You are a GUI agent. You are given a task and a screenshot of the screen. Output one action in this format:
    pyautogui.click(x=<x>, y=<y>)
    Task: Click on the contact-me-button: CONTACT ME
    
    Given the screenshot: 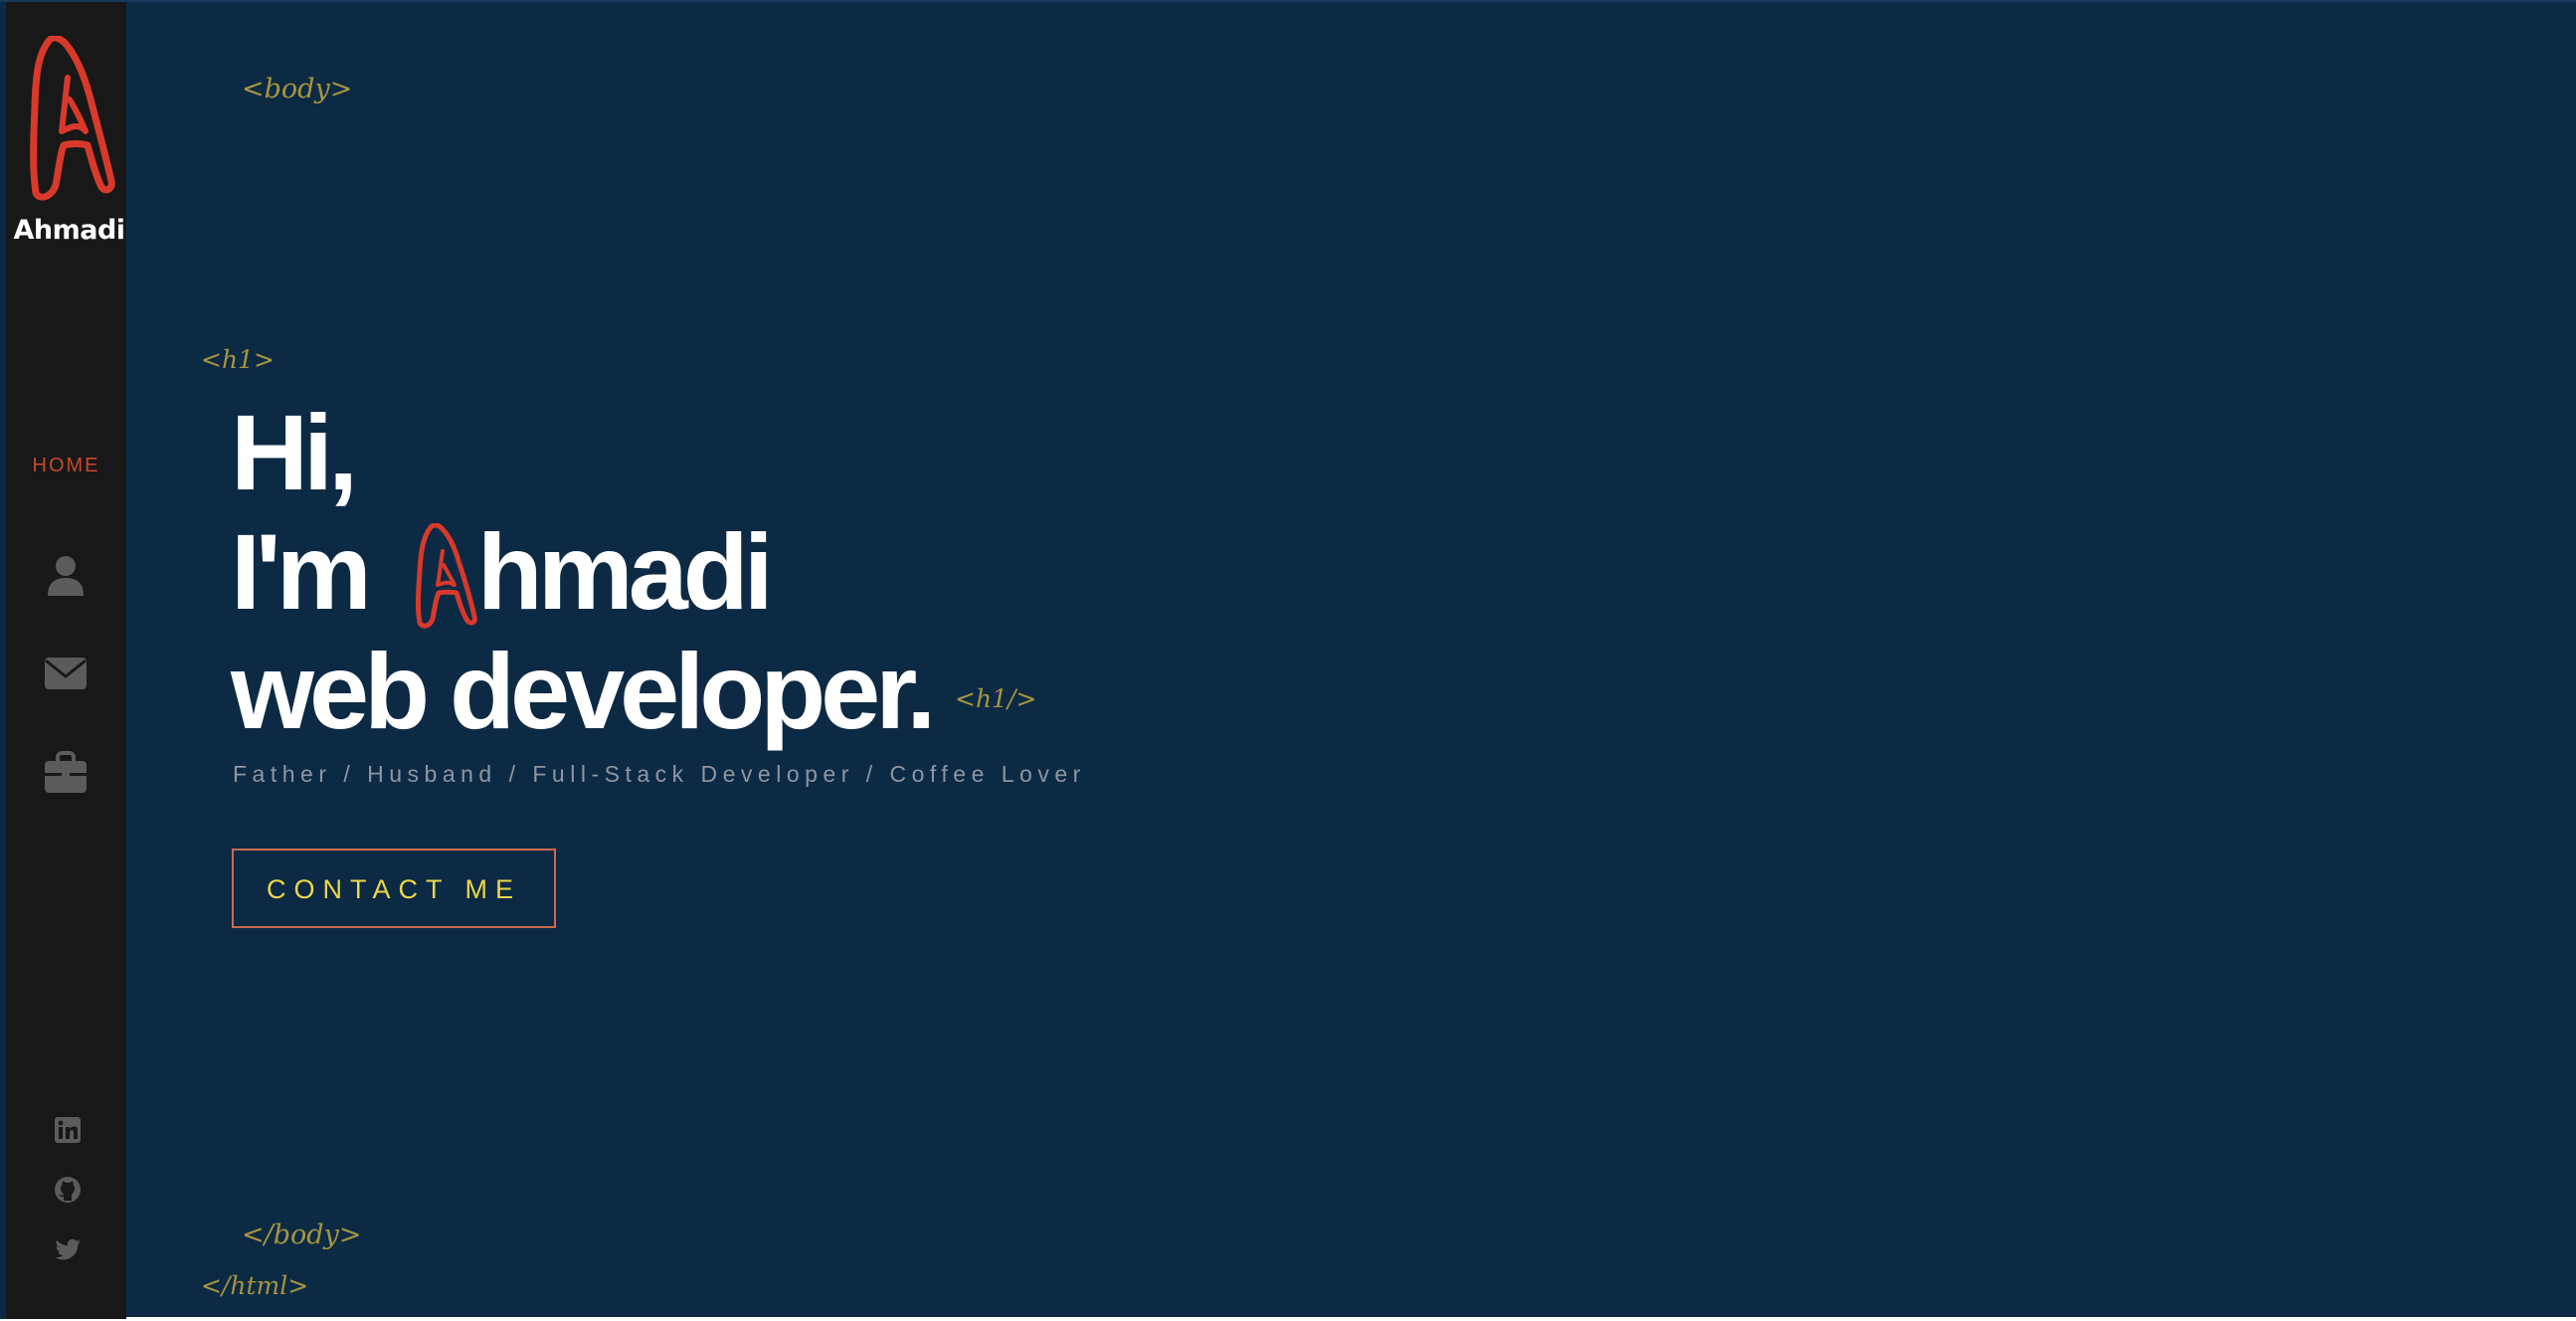 What is the action you would take?
    pyautogui.click(x=394, y=888)
    